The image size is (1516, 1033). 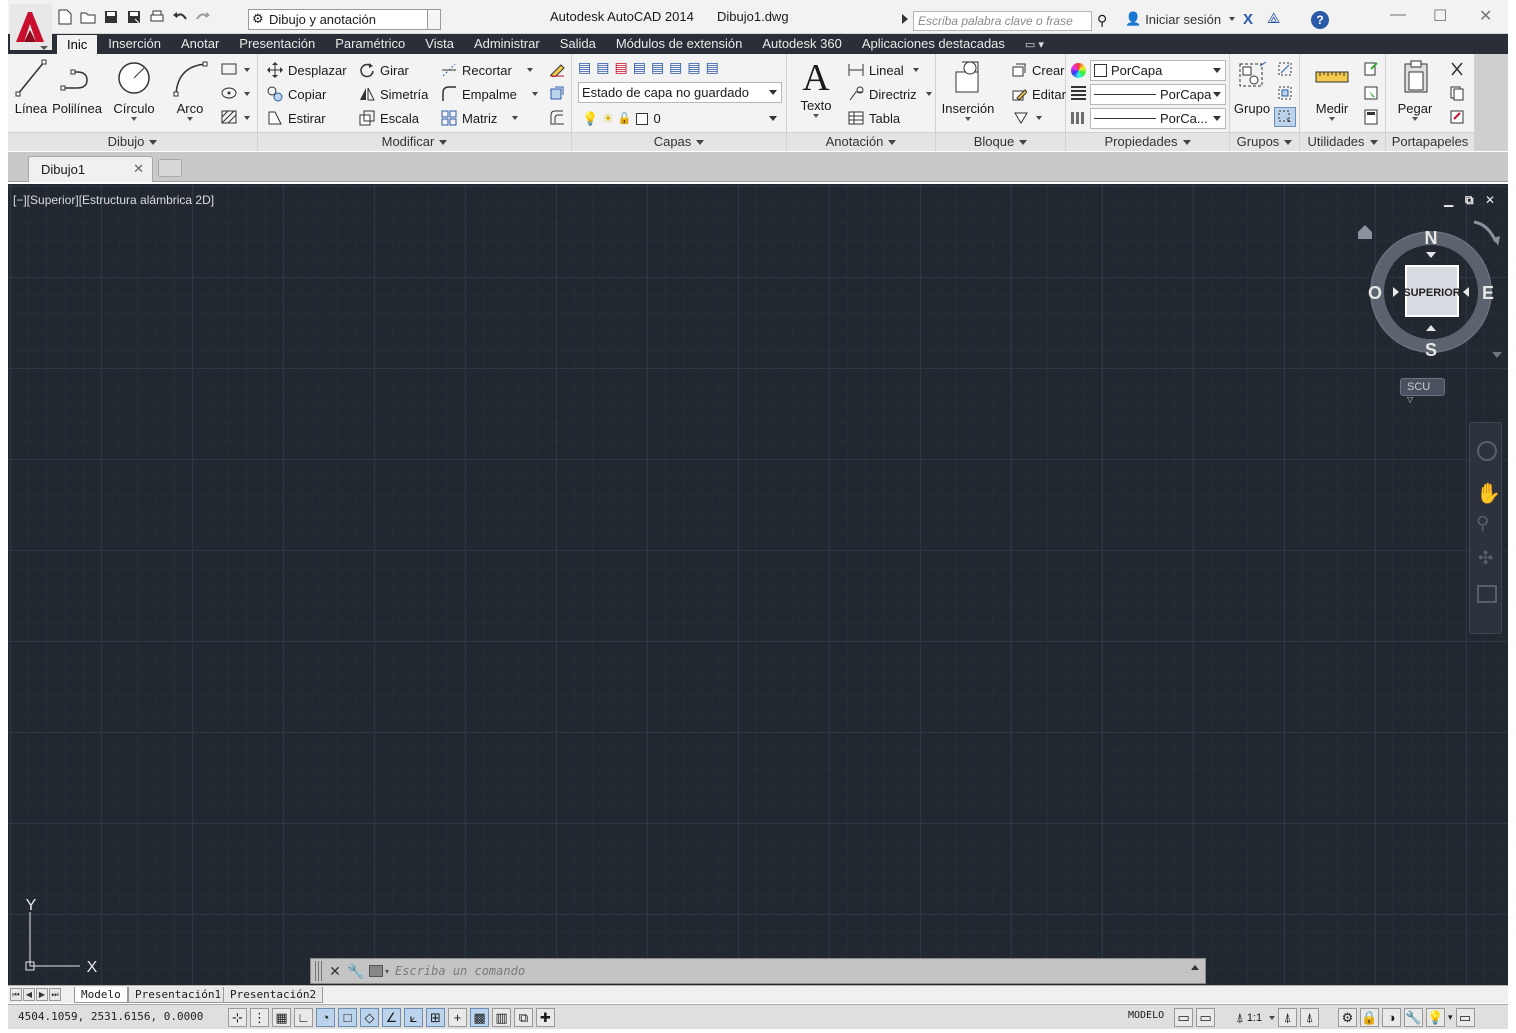 What do you see at coordinates (1288, 1017) in the screenshot?
I see `annotation-visibility-icon: ⍋` at bounding box center [1288, 1017].